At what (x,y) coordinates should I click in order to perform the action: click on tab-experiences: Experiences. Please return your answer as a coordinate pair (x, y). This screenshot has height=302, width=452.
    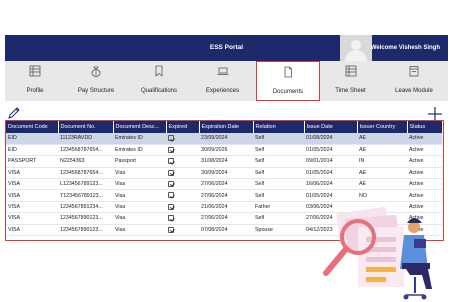
    Looking at the image, I should click on (222, 81).